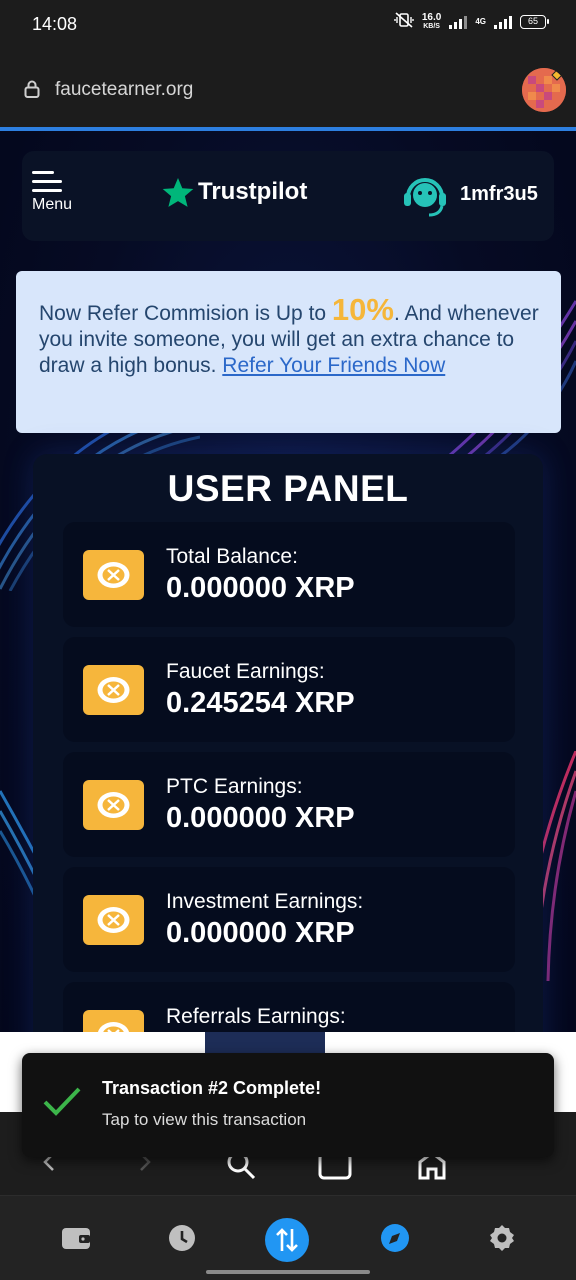 The height and width of the screenshot is (1280, 576). Describe the element at coordinates (534, 21) in the screenshot. I see `battery-icon: 65` at that location.